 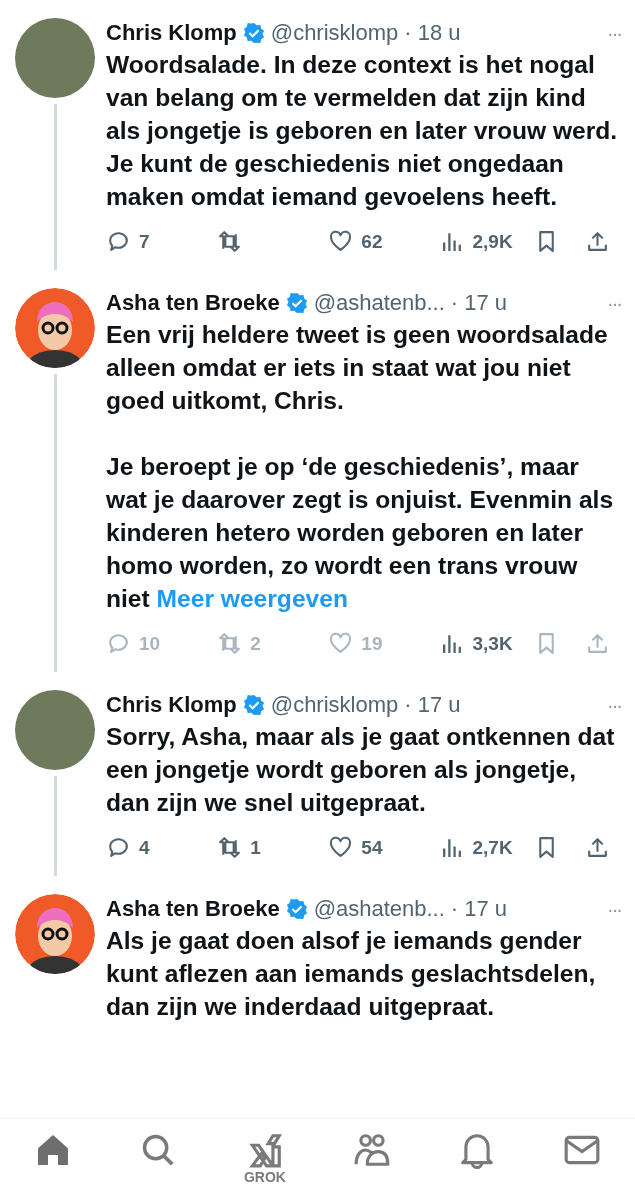 I want to click on reply-button: 7, so click(x=151, y=241).